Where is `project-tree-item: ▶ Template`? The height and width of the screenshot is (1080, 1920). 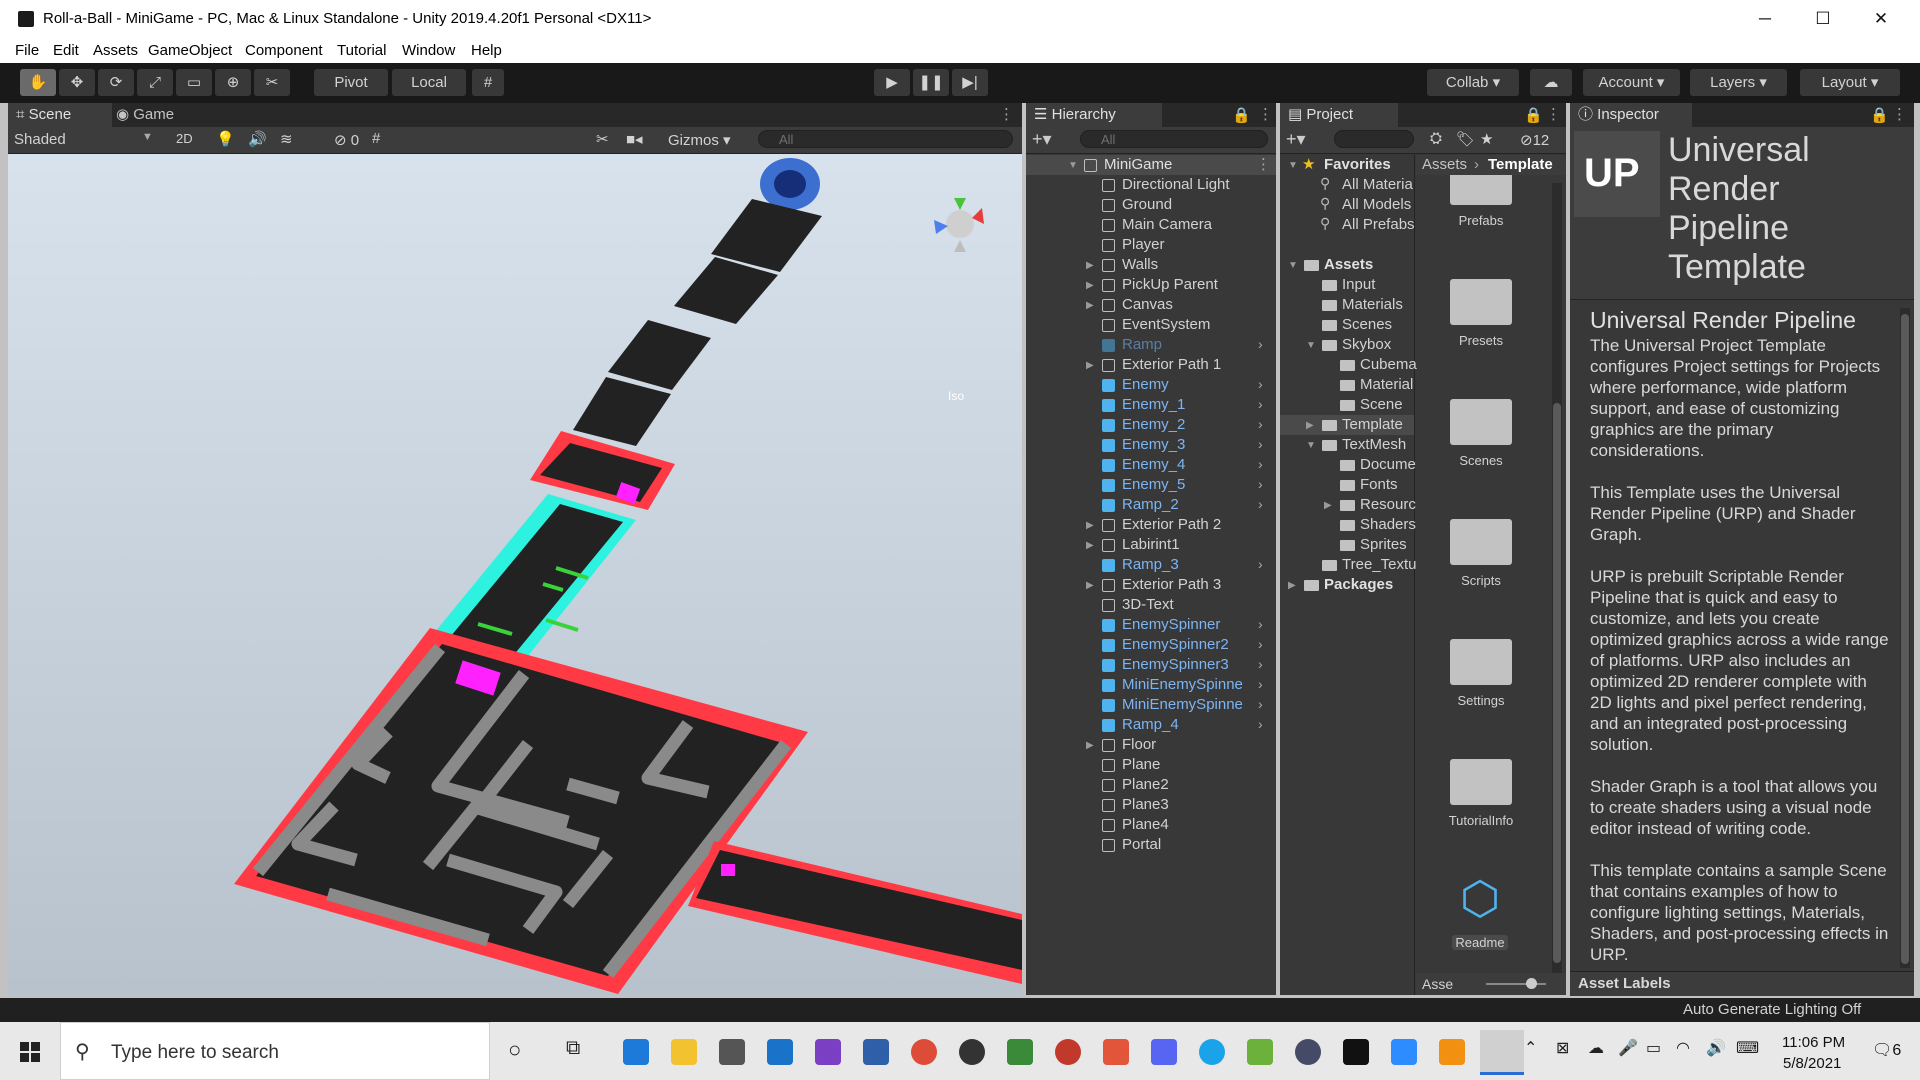 project-tree-item: ▶ Template is located at coordinates (1347, 425).